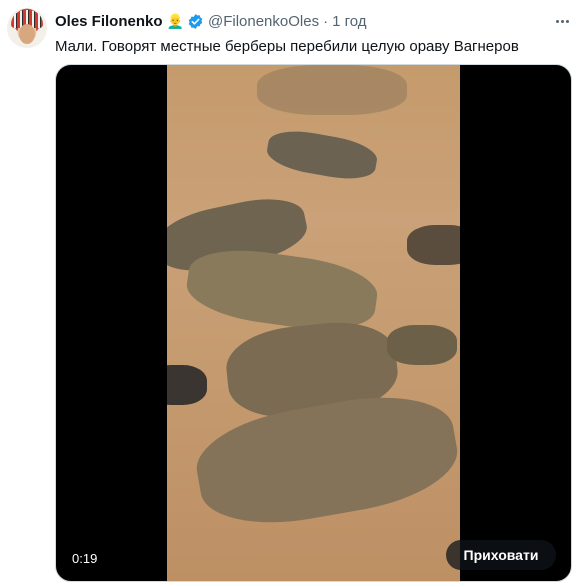 This screenshot has width=586, height=587. I want to click on author-name: Oles Filonenko, so click(109, 21).